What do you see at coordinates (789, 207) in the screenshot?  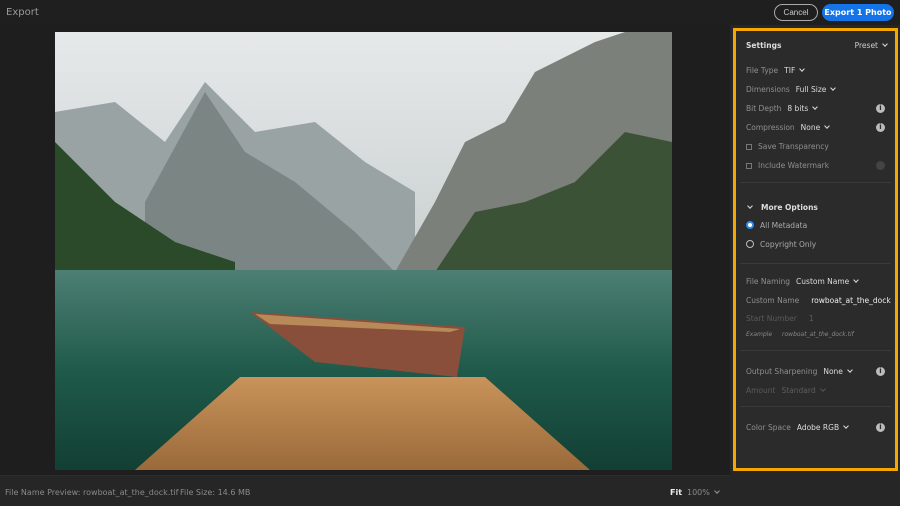 I see `more-options-label: More Options` at bounding box center [789, 207].